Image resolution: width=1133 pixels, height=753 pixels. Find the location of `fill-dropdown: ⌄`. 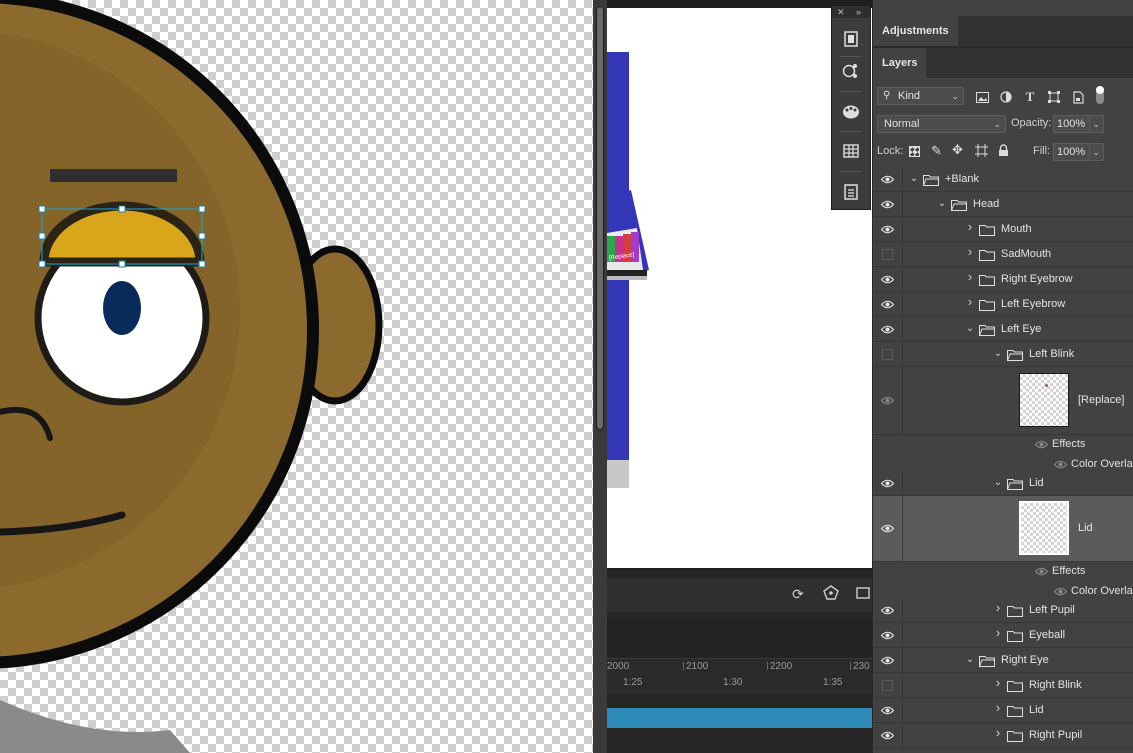

fill-dropdown: ⌄ is located at coordinates (1096, 152).